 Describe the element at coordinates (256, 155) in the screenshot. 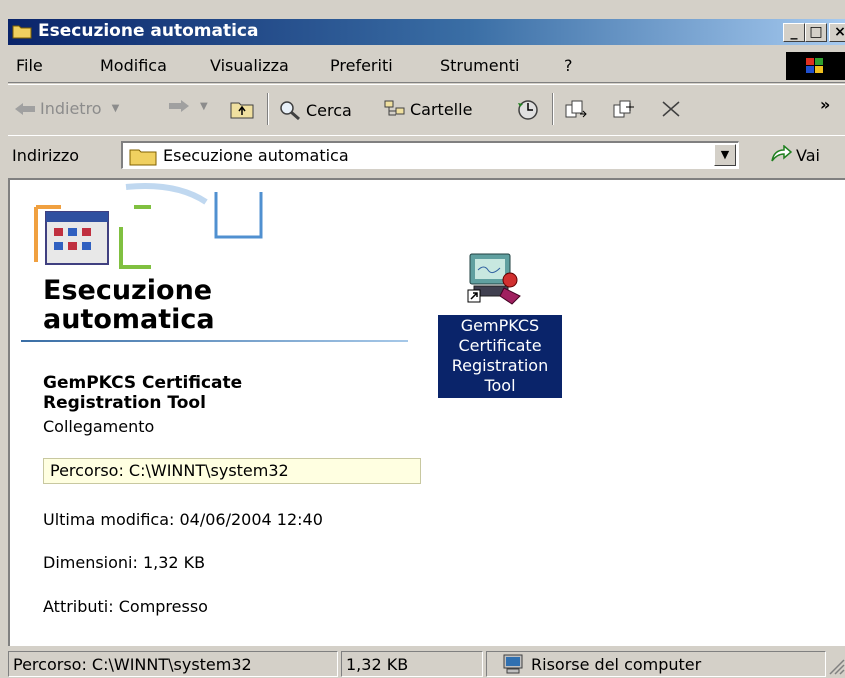

I see `address-value: Esecuzione automatica` at that location.